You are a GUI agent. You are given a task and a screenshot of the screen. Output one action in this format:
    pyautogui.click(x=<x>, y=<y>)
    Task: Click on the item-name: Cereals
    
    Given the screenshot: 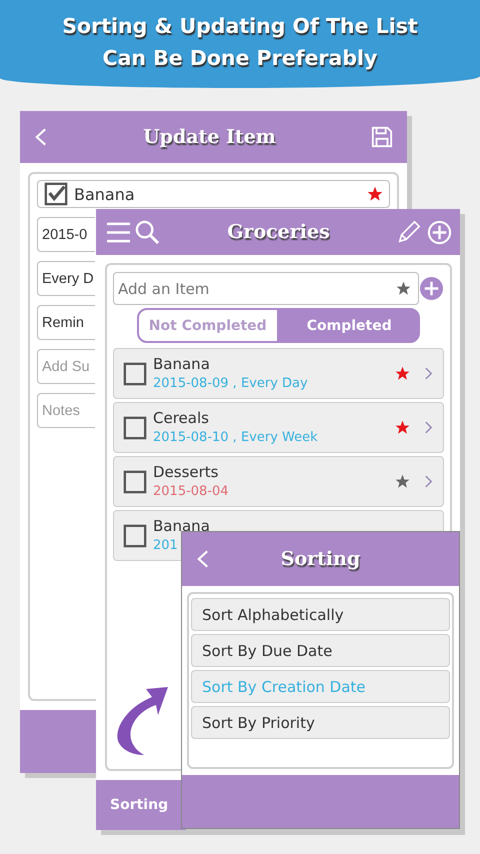 What is the action you would take?
    pyautogui.click(x=181, y=418)
    